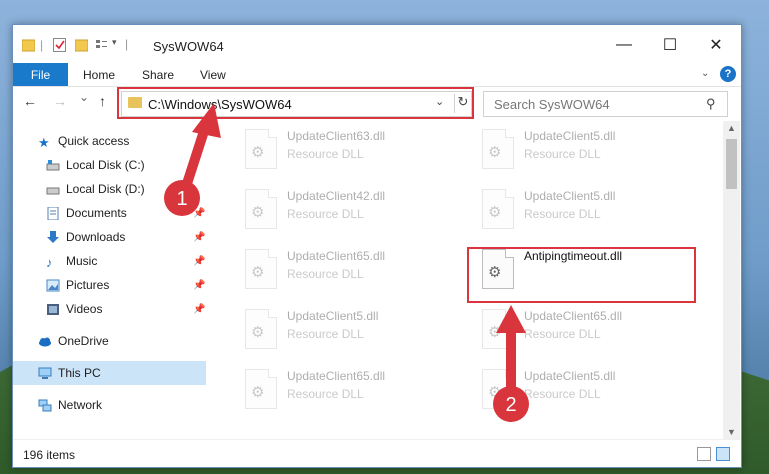 The image size is (769, 474). What do you see at coordinates (49, 262) in the screenshot?
I see `music-note-icon: ♪` at bounding box center [49, 262].